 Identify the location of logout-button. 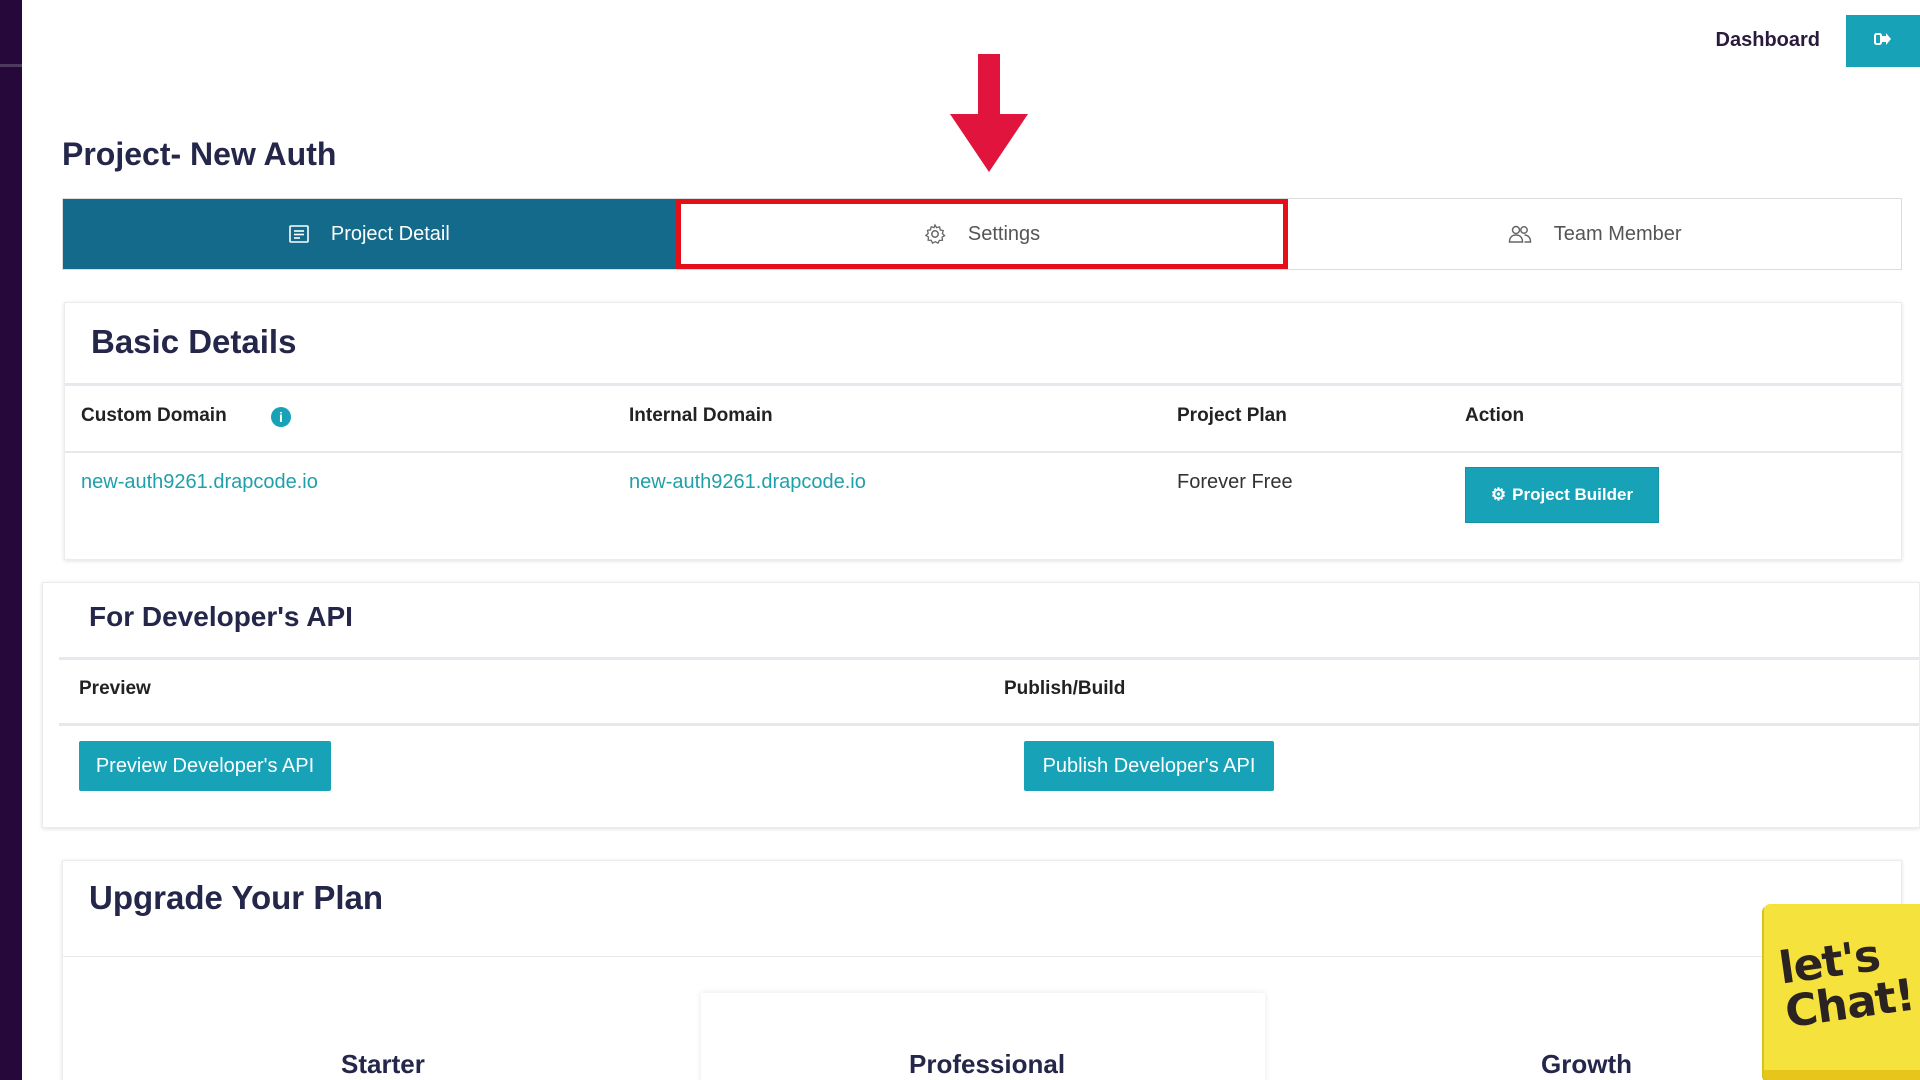
(1883, 41).